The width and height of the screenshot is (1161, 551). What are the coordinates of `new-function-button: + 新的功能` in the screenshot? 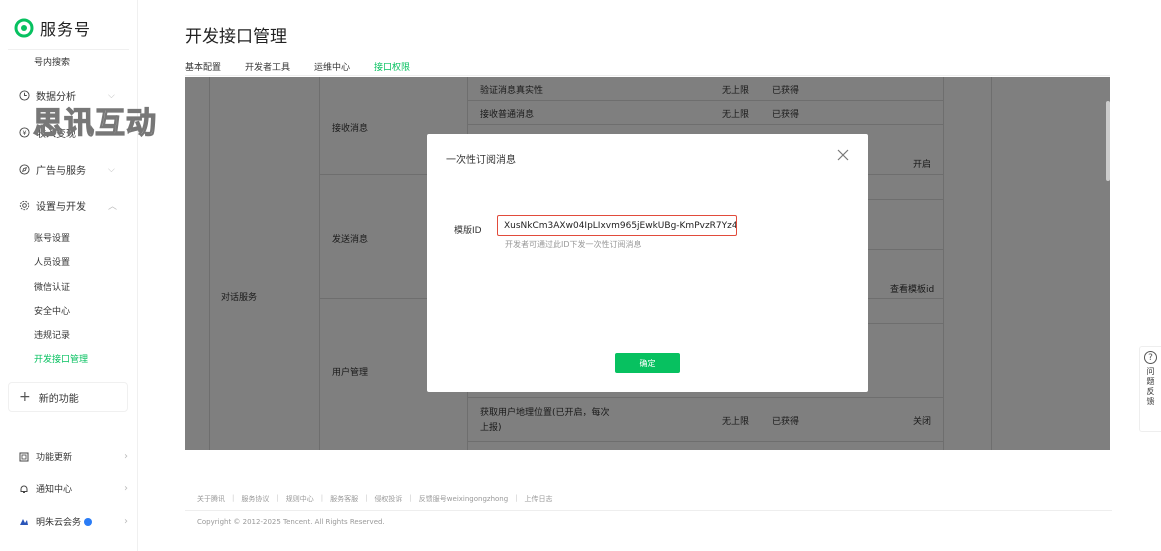 It's located at (68, 397).